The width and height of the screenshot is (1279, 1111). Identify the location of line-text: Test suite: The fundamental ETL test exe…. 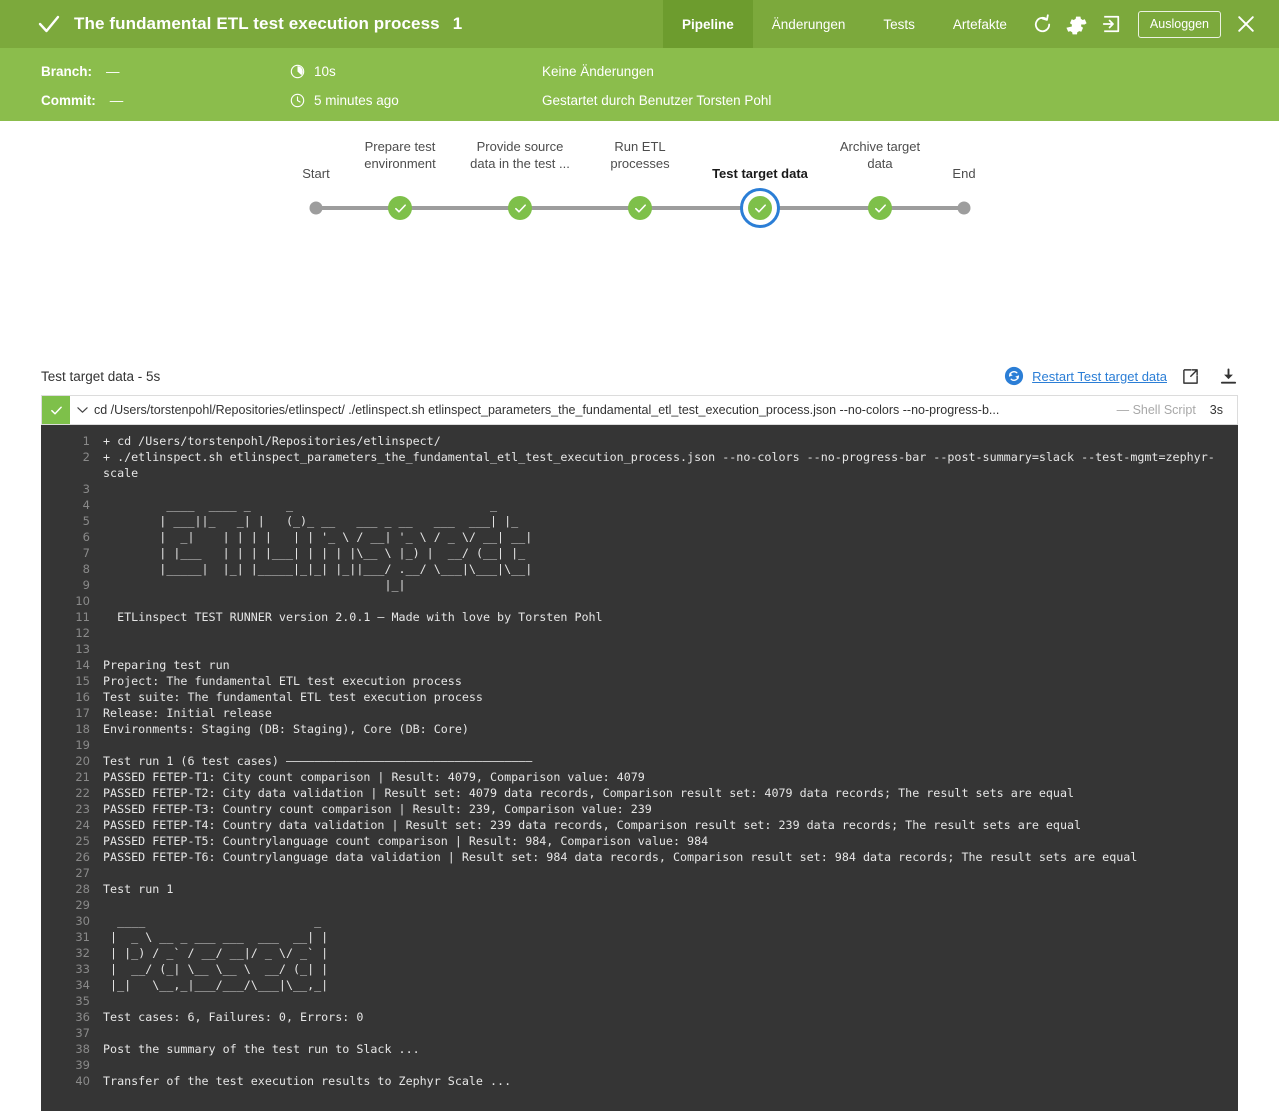
(293, 697).